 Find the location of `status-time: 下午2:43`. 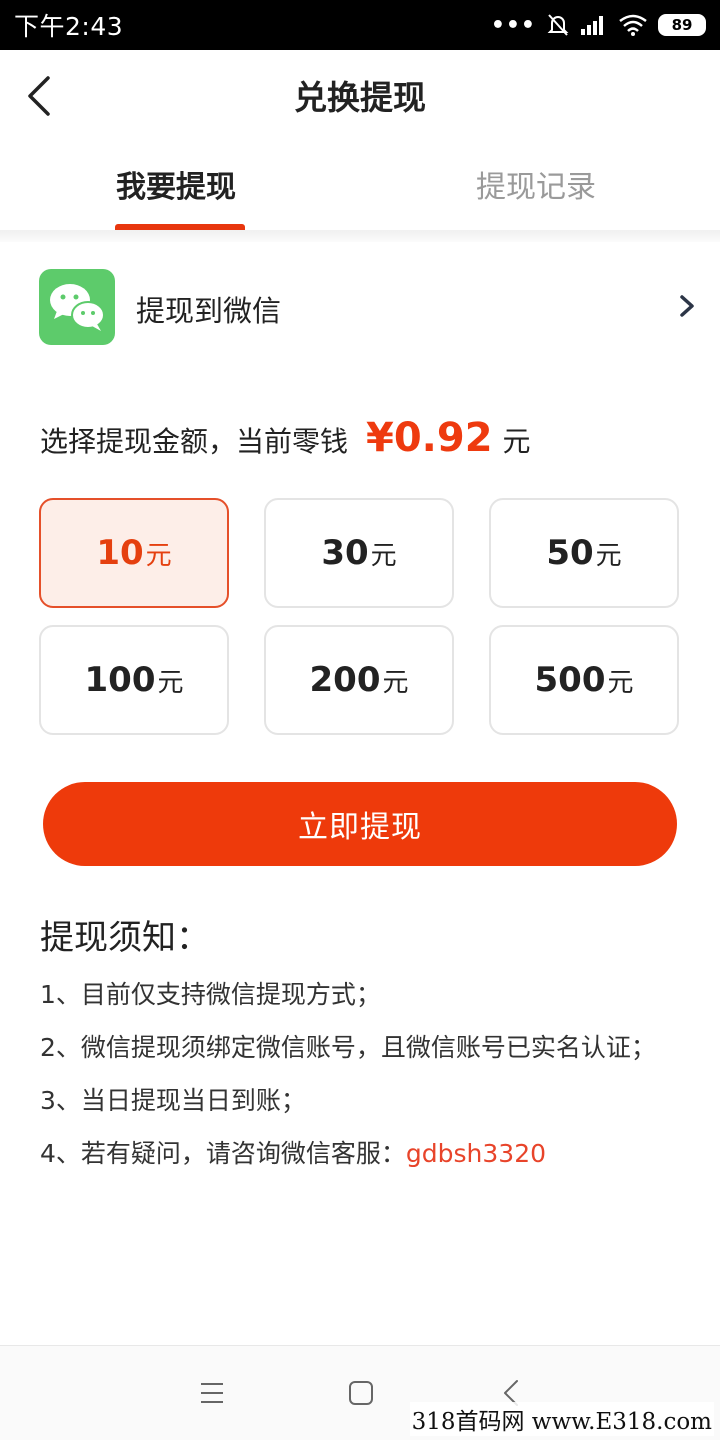

status-time: 下午2:43 is located at coordinates (69, 26).